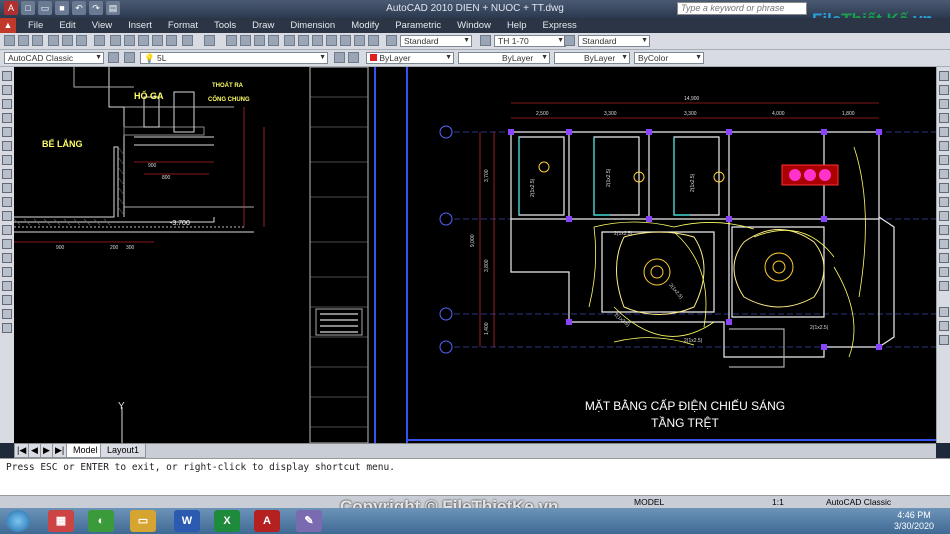  I want to click on erase-tool-icon, so click(944, 76).